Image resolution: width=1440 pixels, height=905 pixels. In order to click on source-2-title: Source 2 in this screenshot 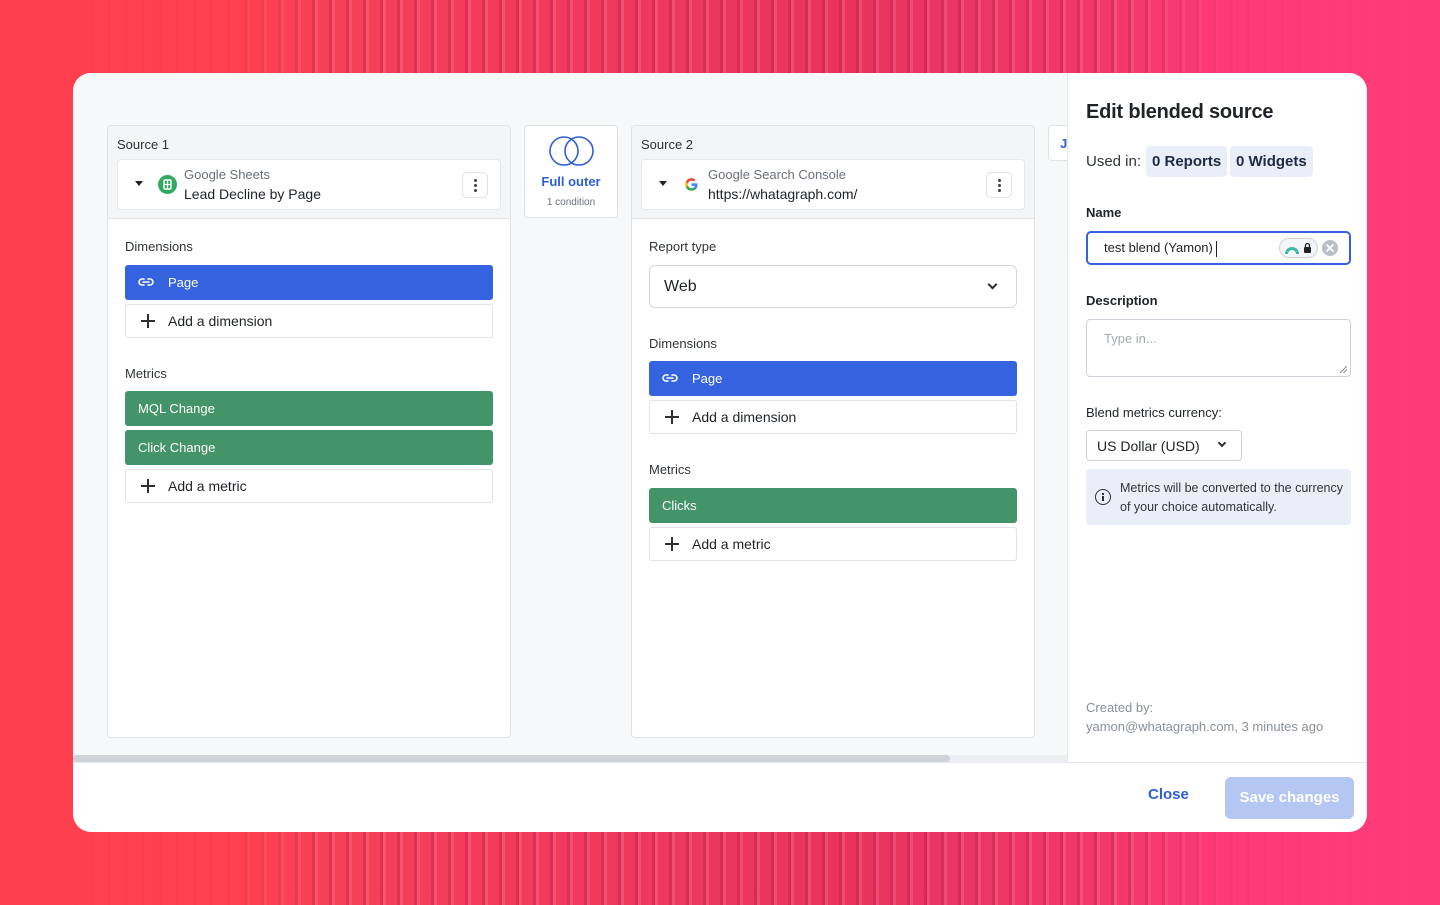, I will do `click(667, 144)`.